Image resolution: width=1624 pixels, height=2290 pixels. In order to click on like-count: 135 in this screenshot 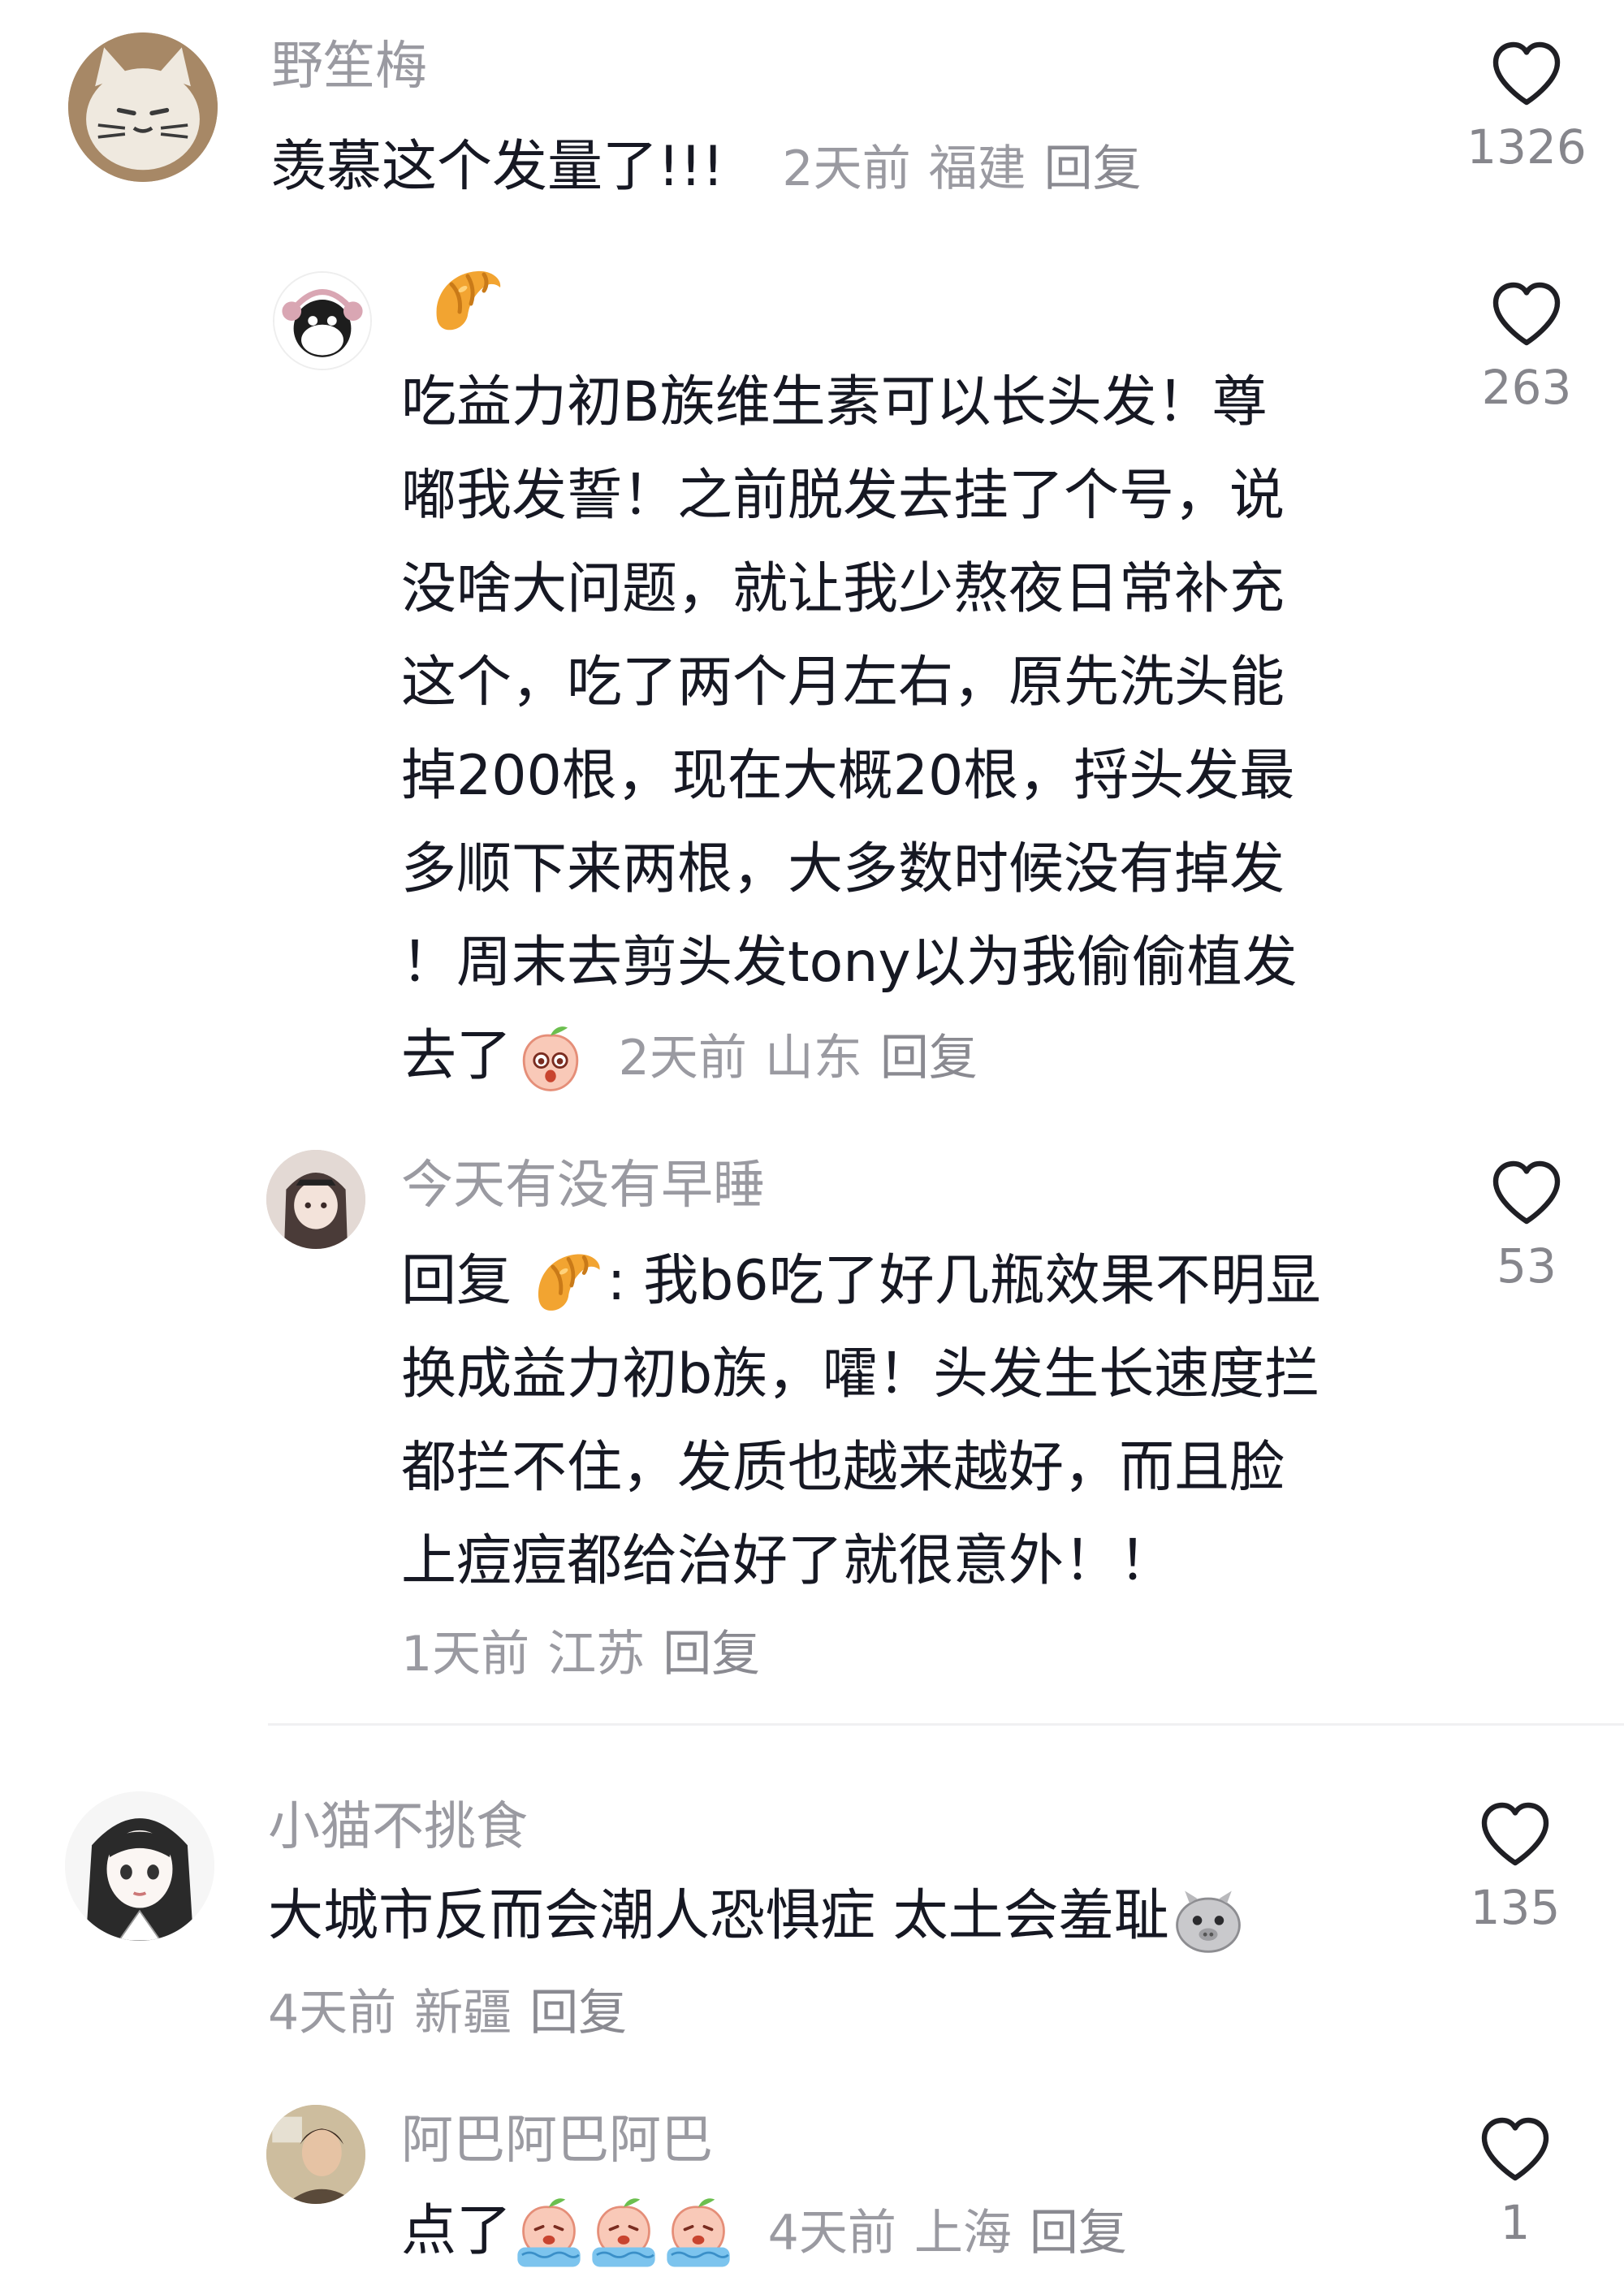, I will do `click(1516, 1907)`.